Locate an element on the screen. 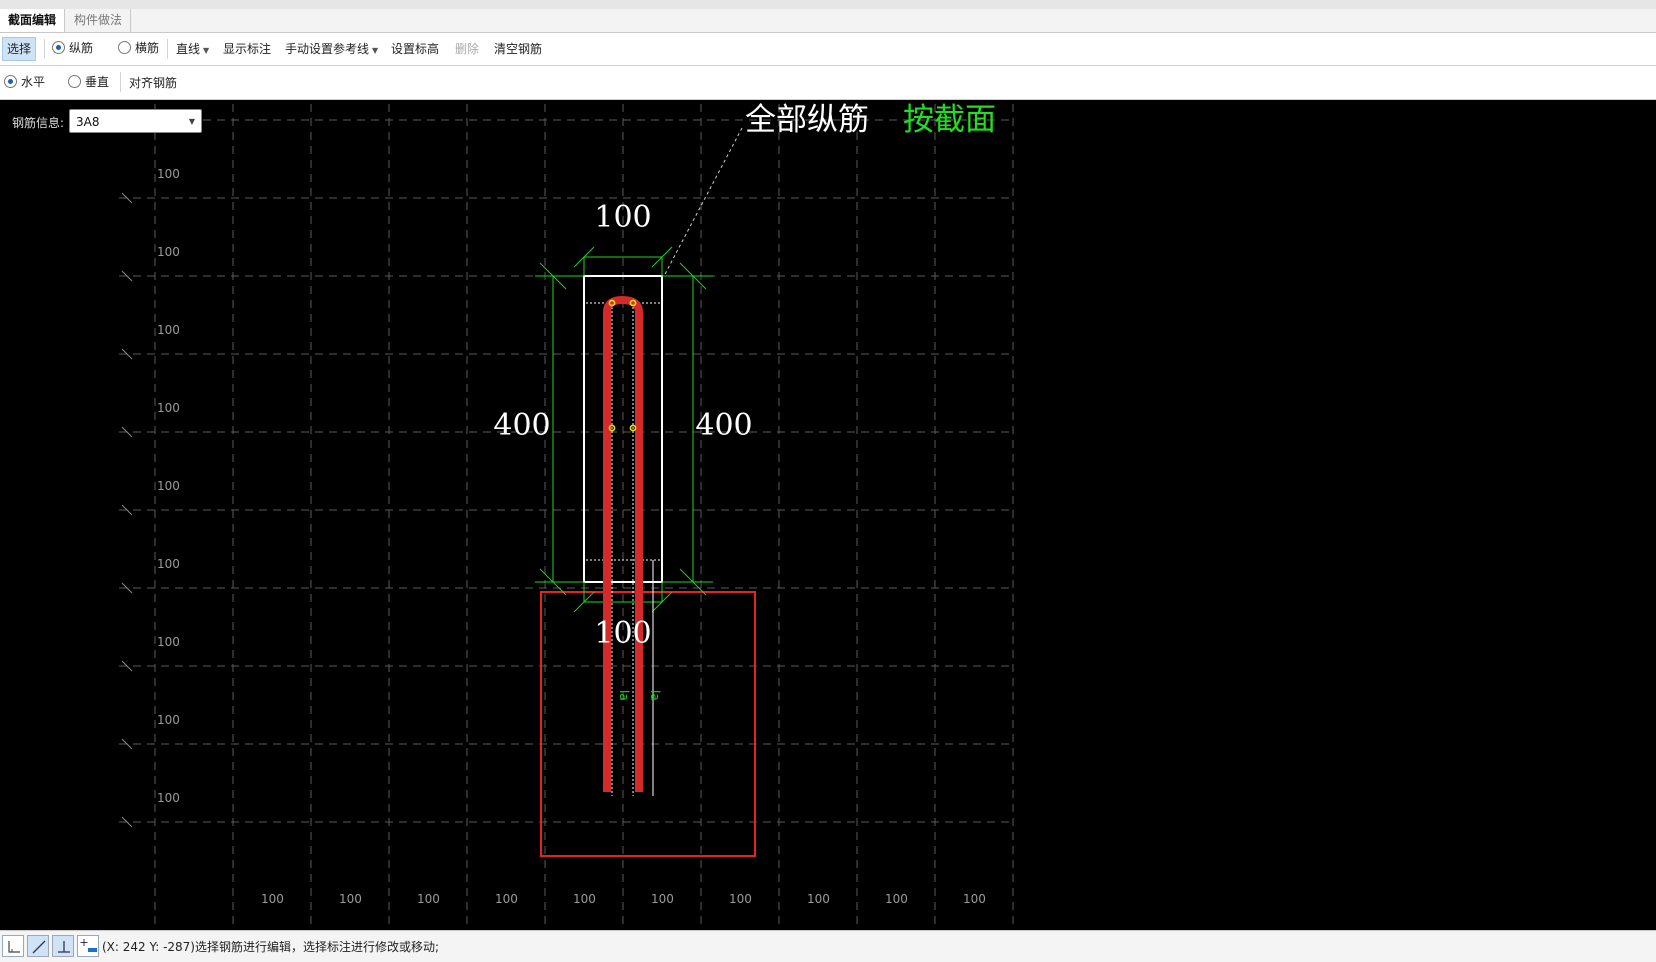  tab-component-method: 构件做法 is located at coordinates (99, 20).